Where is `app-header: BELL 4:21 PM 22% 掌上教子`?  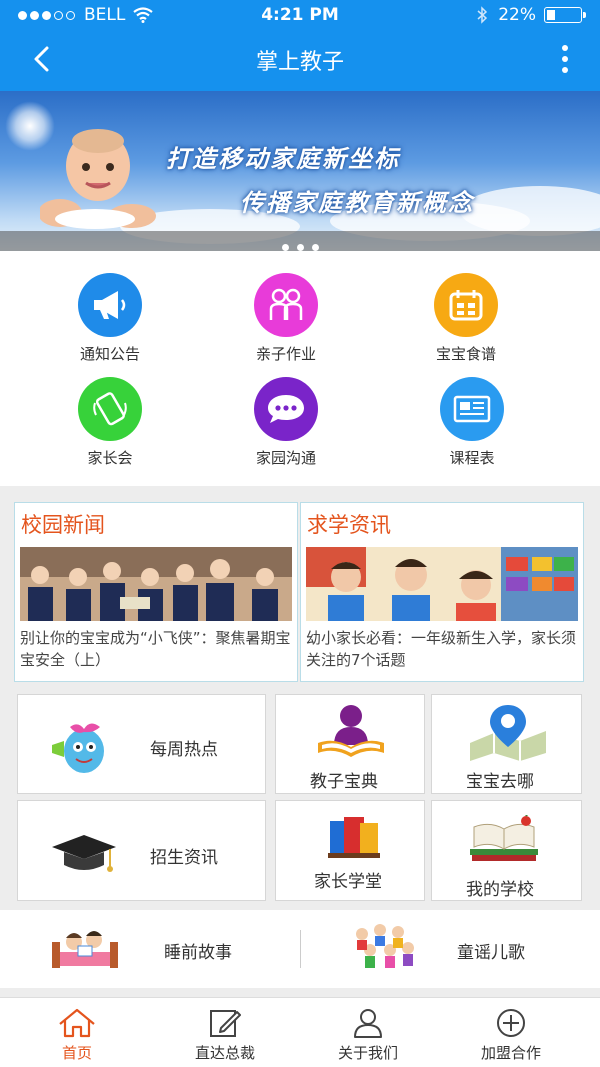
app-header: BELL 4:21 PM 22% 掌上教子 is located at coordinates (300, 45).